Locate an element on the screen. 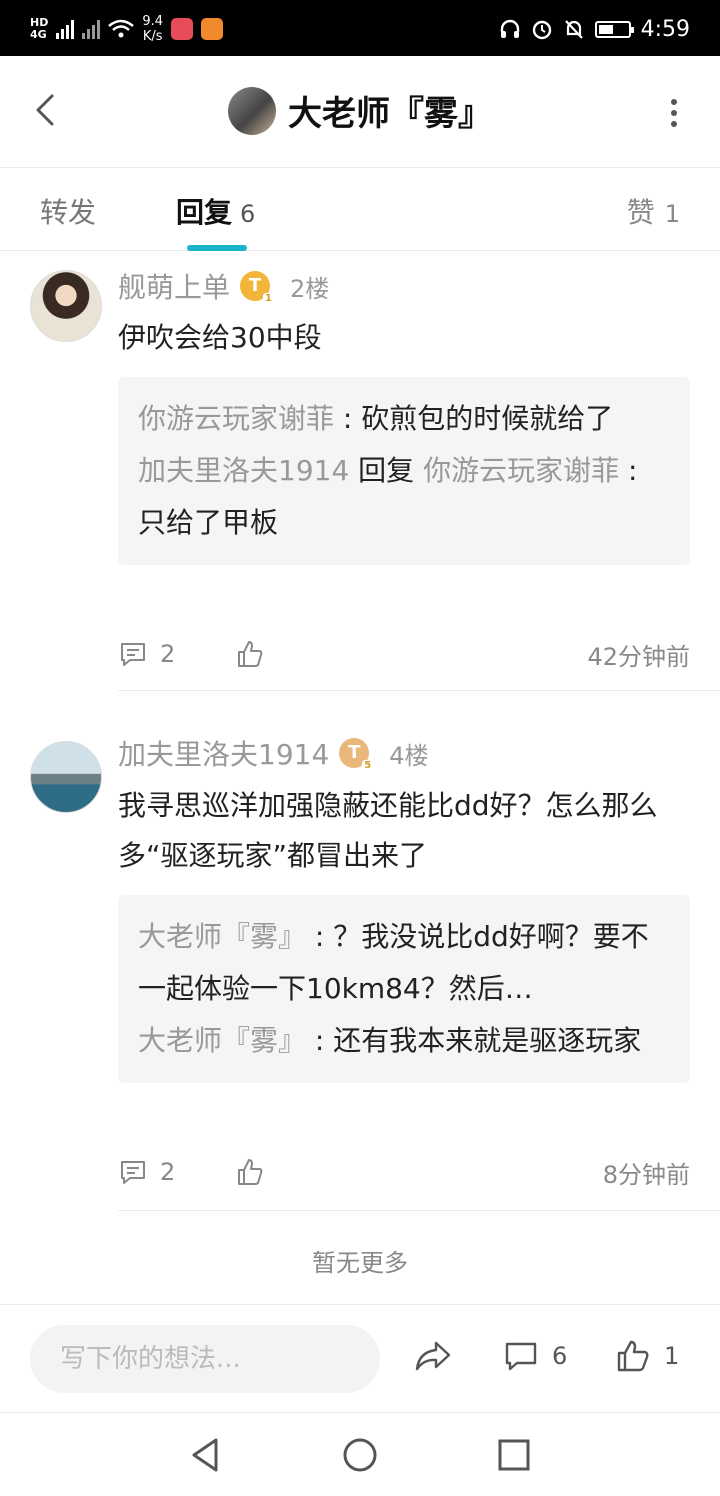  home-circle-icon is located at coordinates (360, 1455).